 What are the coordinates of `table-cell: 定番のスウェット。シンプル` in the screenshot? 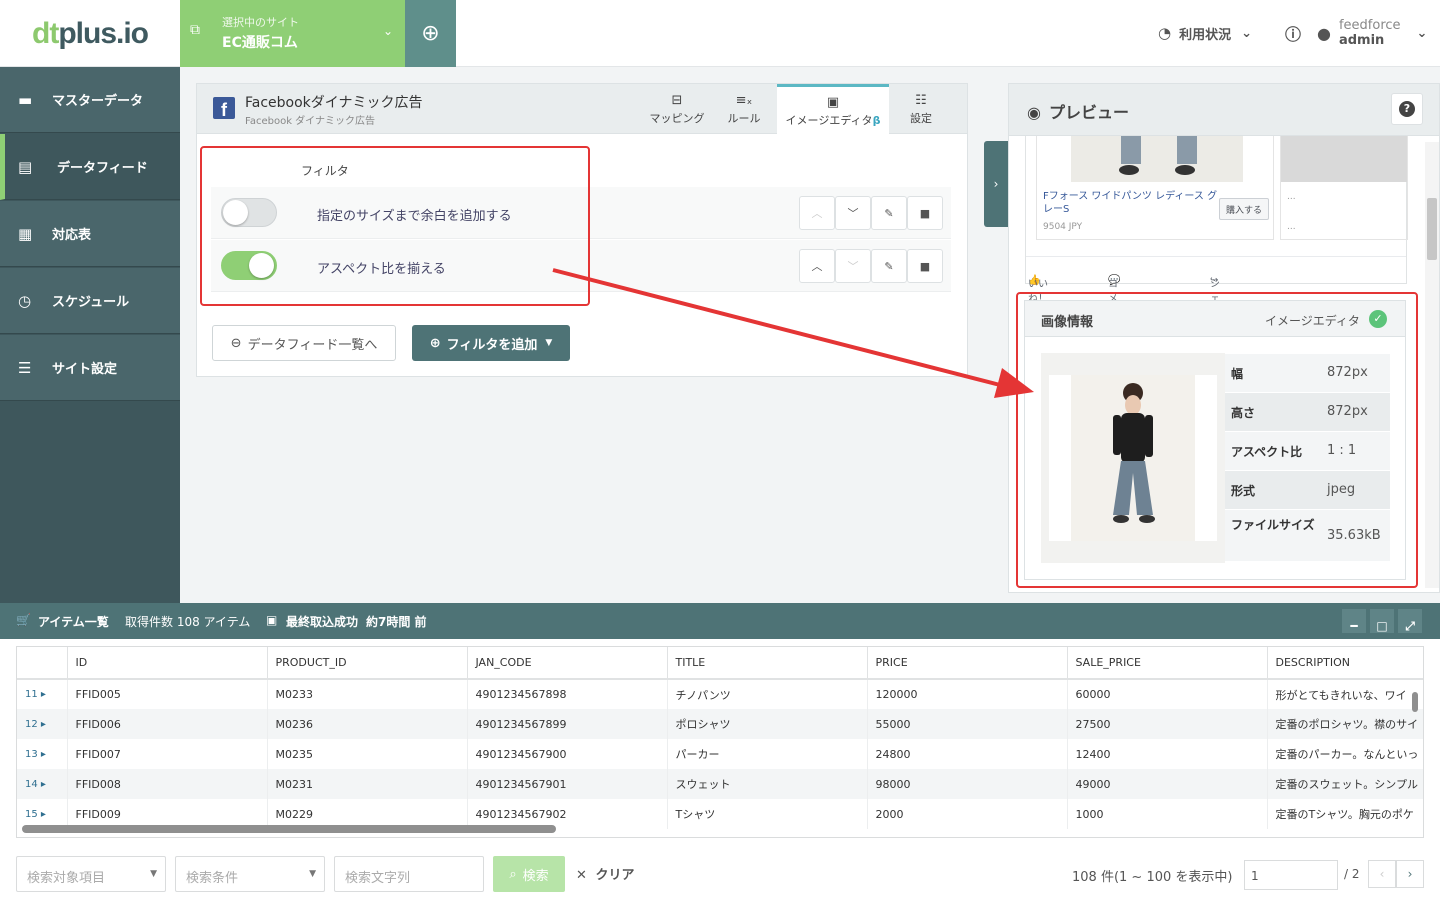 It's located at (1345, 784).